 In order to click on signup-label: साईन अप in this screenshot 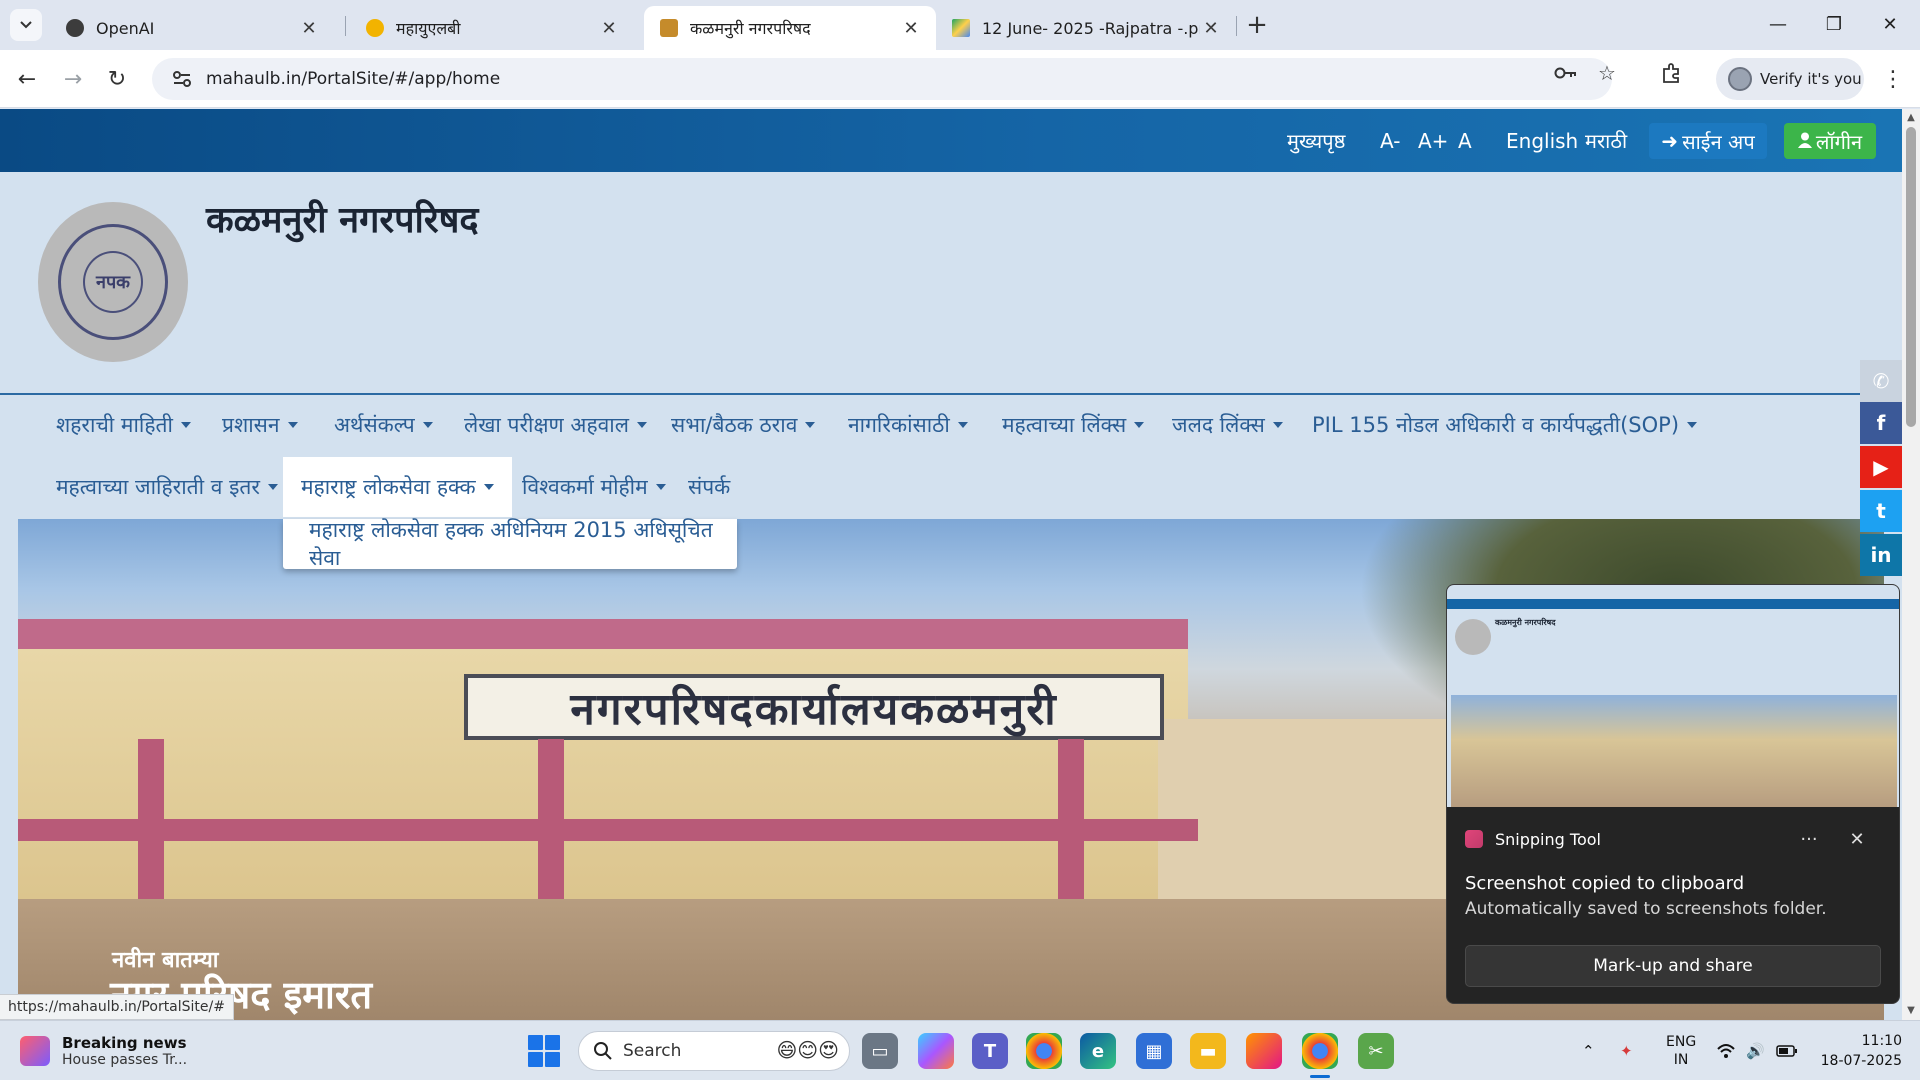, I will do `click(1718, 141)`.